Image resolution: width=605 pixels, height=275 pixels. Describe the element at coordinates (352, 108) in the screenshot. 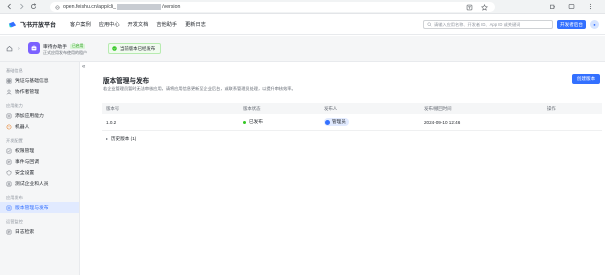

I see `table-header: 版本号 版本状态 发布人 发布/撤回时间 操作` at that location.